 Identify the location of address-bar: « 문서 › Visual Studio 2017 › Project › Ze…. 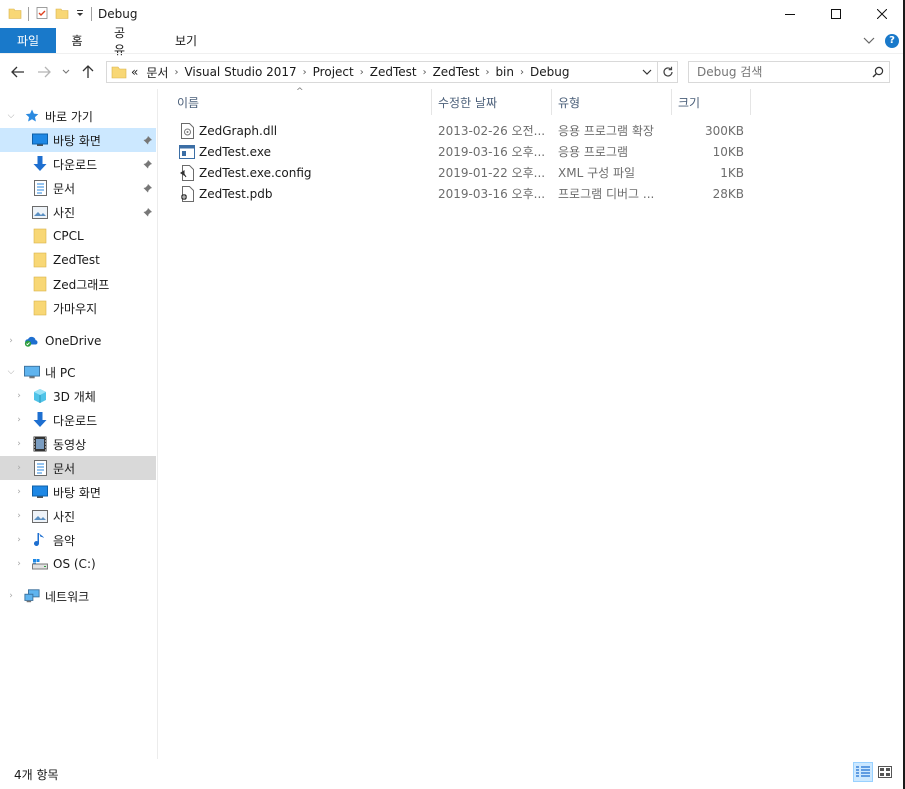
(392, 72).